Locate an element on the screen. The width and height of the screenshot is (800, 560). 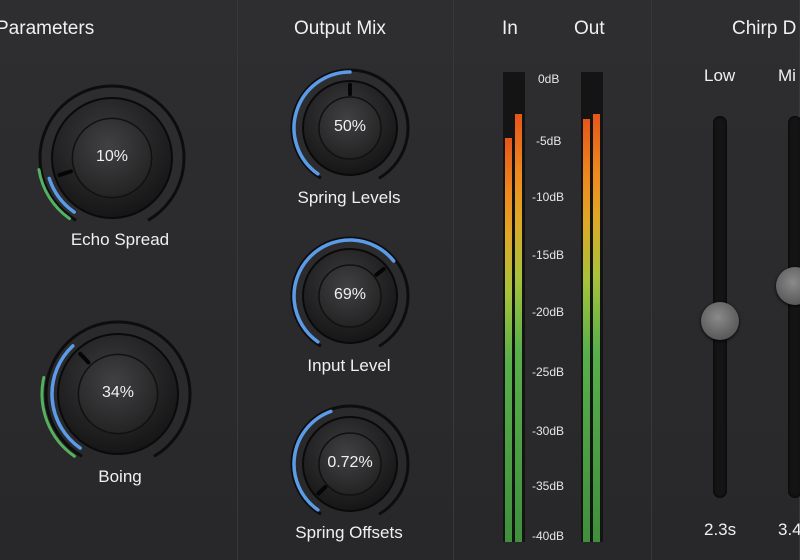
boing-label: Boing is located at coordinates (120, 476).